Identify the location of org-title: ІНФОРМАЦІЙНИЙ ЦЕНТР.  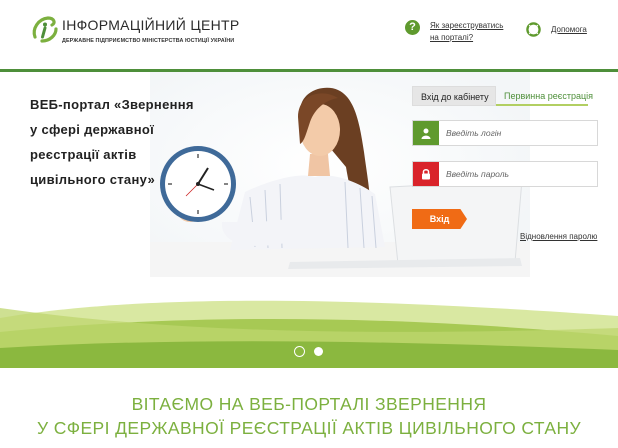
(151, 25).